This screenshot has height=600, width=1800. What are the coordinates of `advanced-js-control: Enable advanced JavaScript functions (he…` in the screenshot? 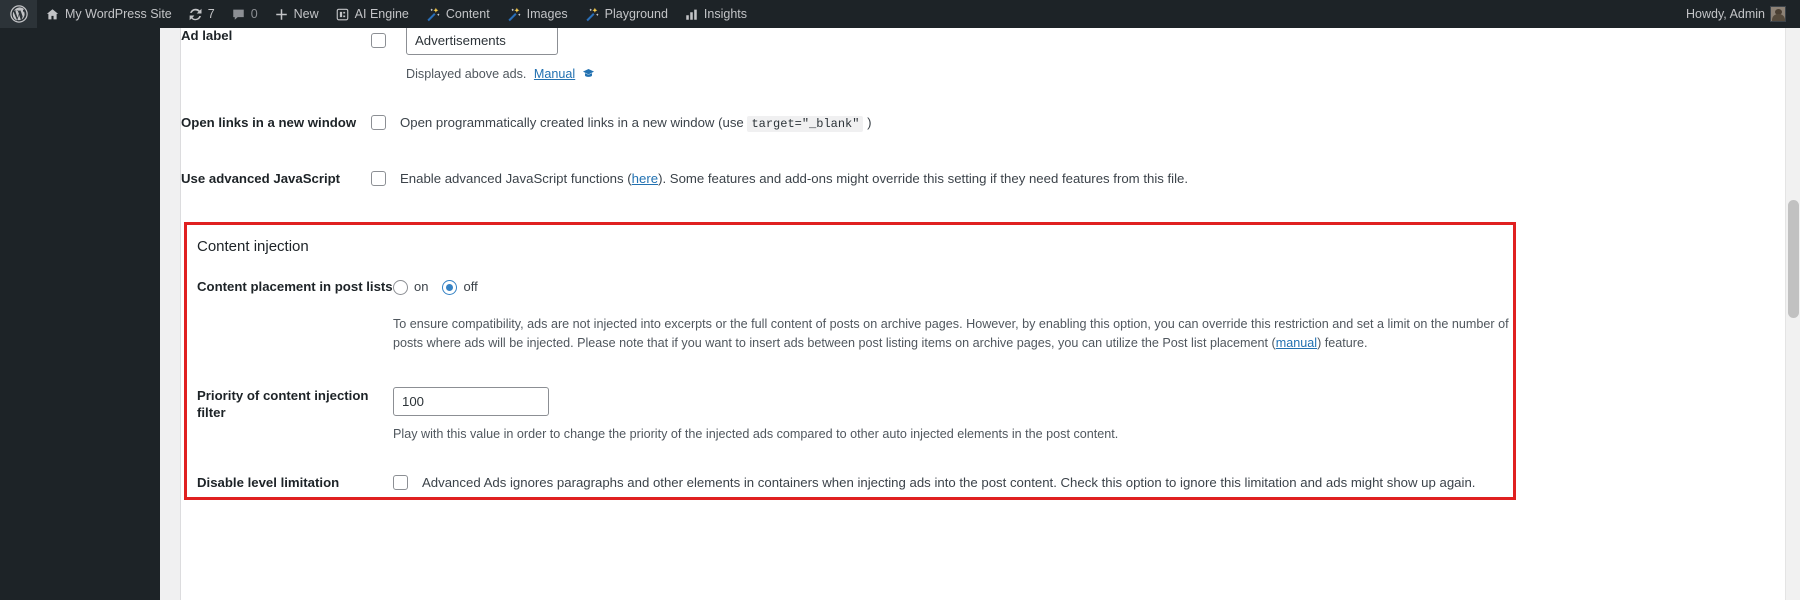 It's located at (936, 179).